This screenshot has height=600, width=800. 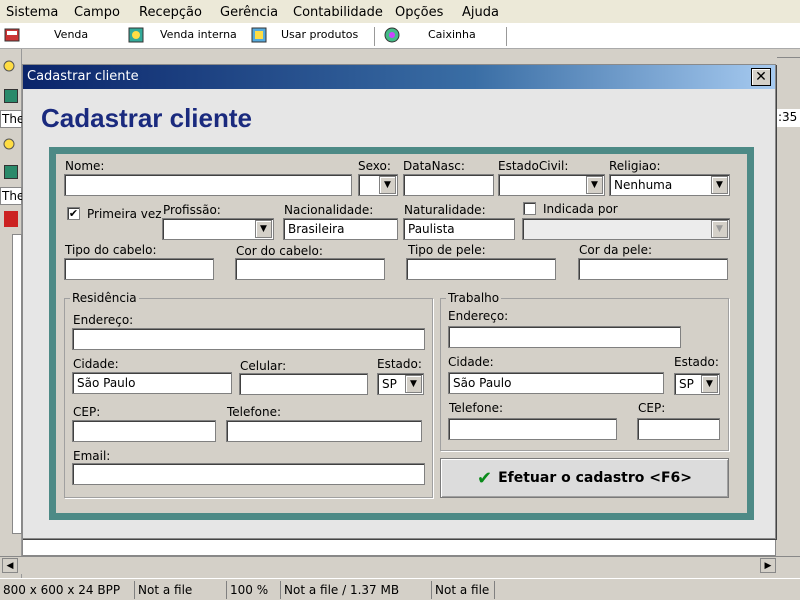 I want to click on trabalho-estado-value: SP, so click(x=686, y=384).